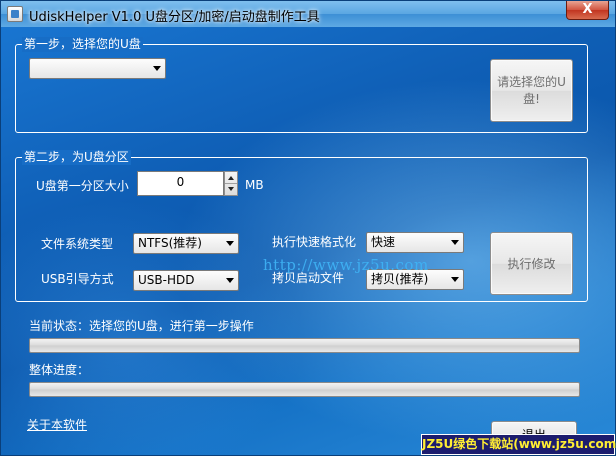  Describe the element at coordinates (180, 183) in the screenshot. I see `partition-size-input: 0` at that location.